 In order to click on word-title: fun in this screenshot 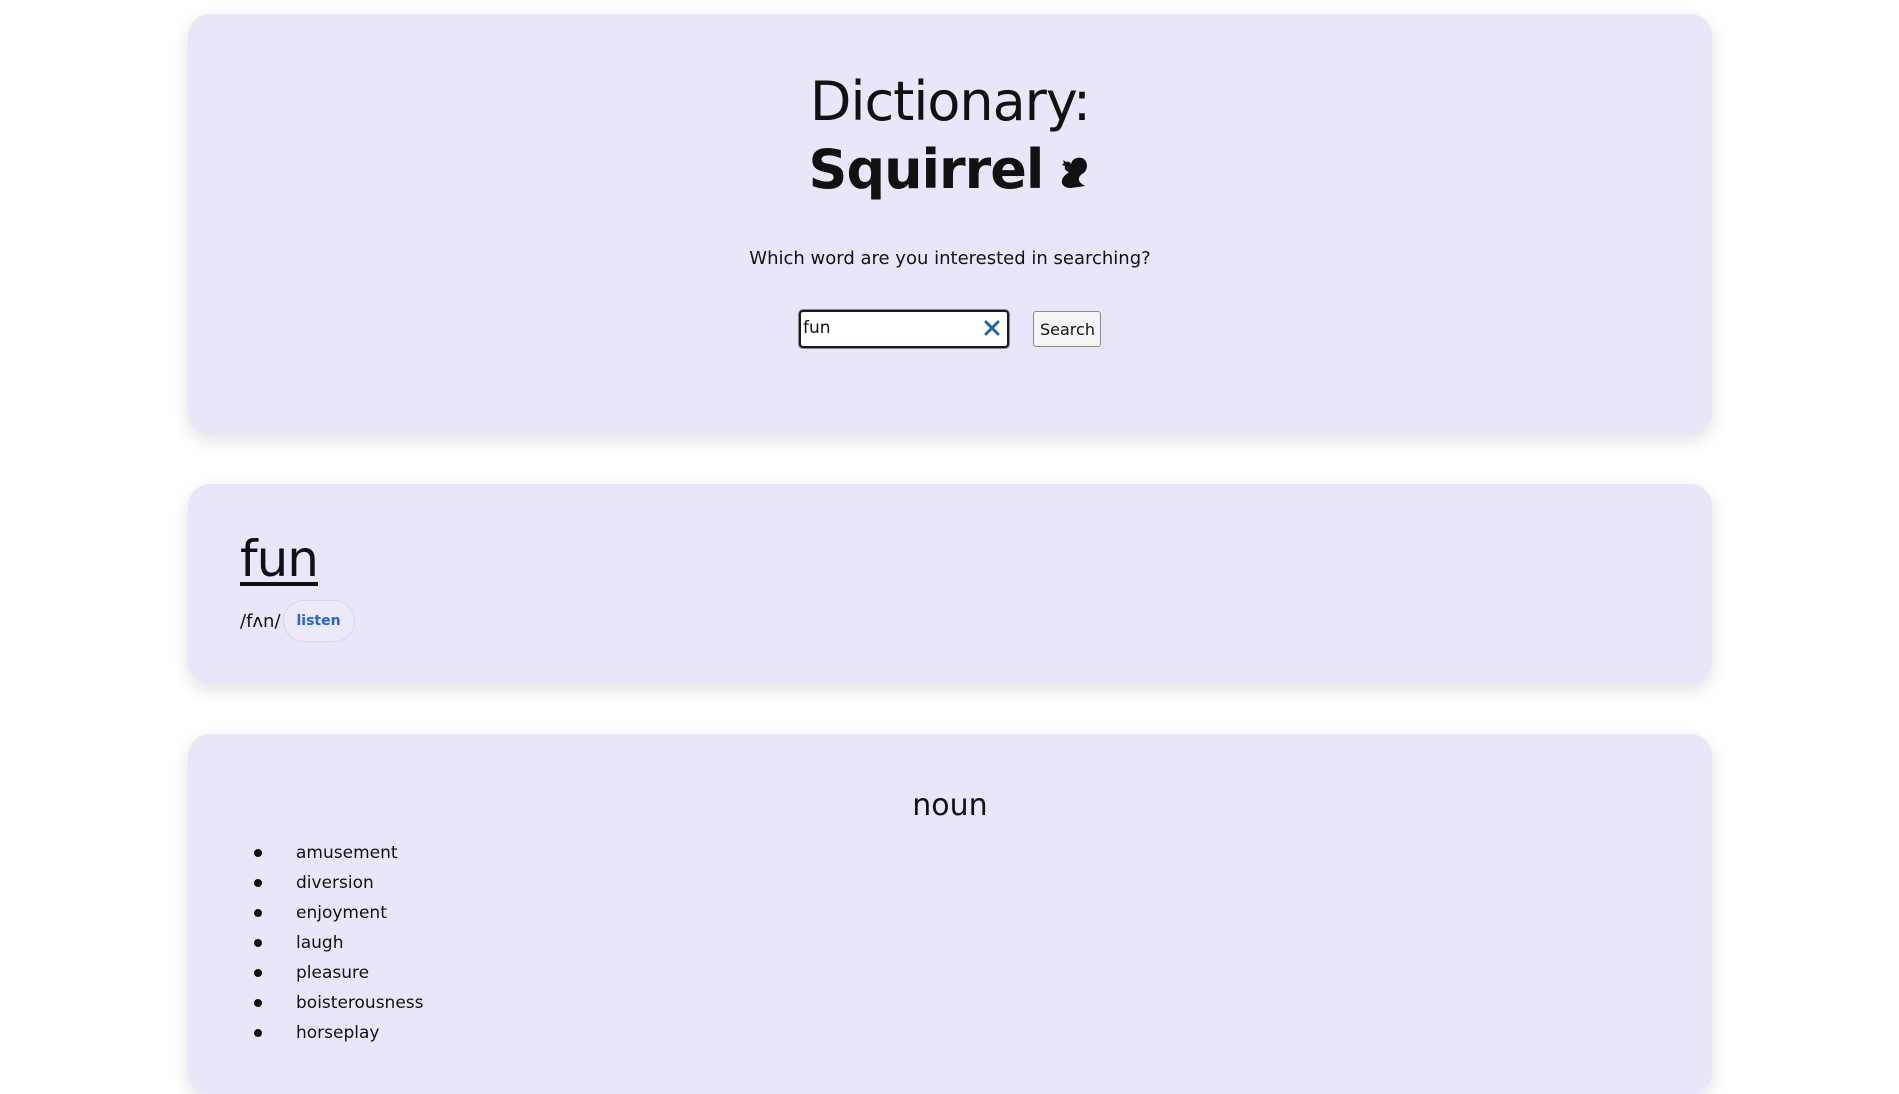, I will do `click(279, 559)`.